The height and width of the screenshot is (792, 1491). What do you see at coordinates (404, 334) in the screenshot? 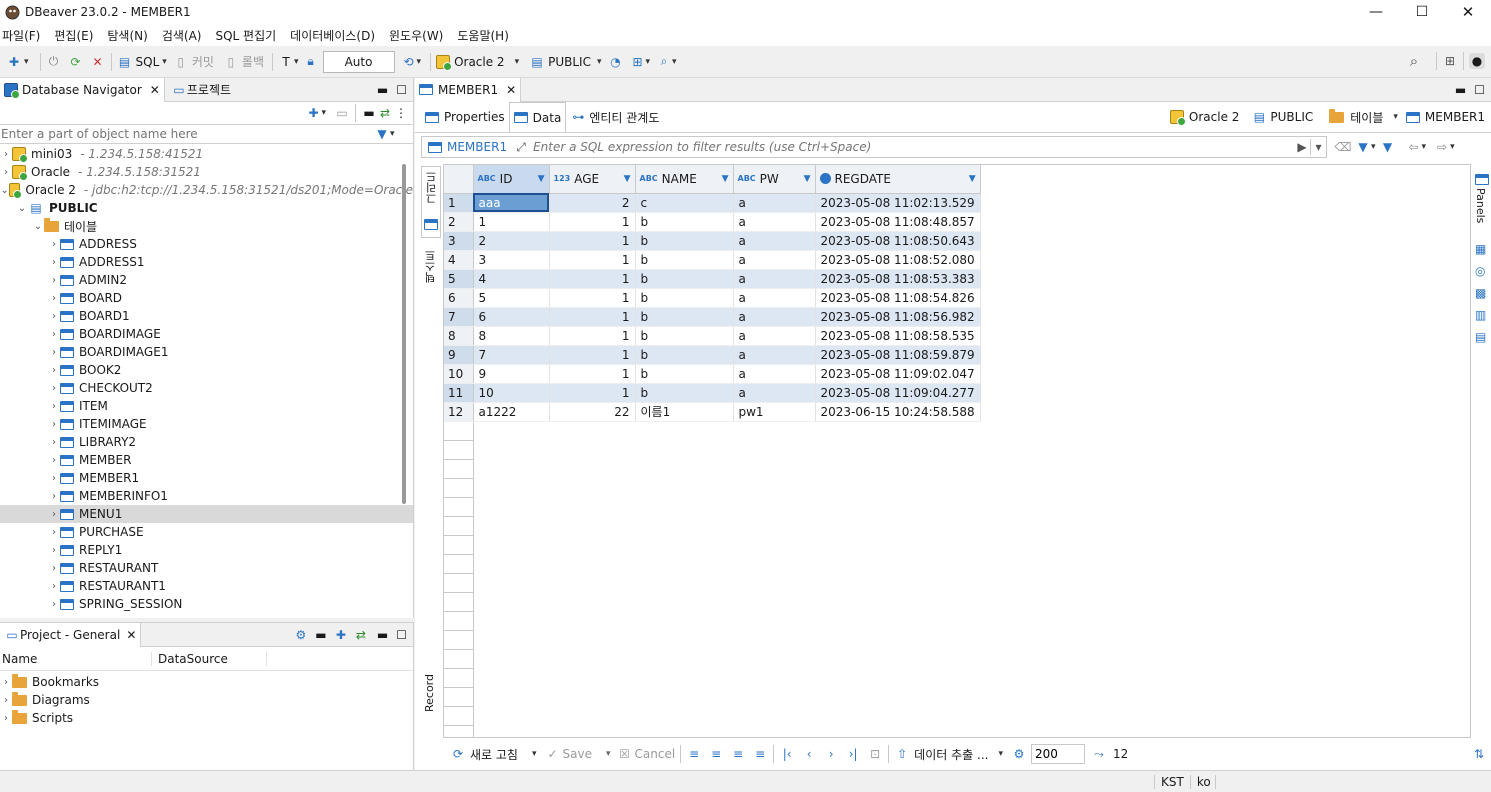
I see `navigator-scrollbar` at bounding box center [404, 334].